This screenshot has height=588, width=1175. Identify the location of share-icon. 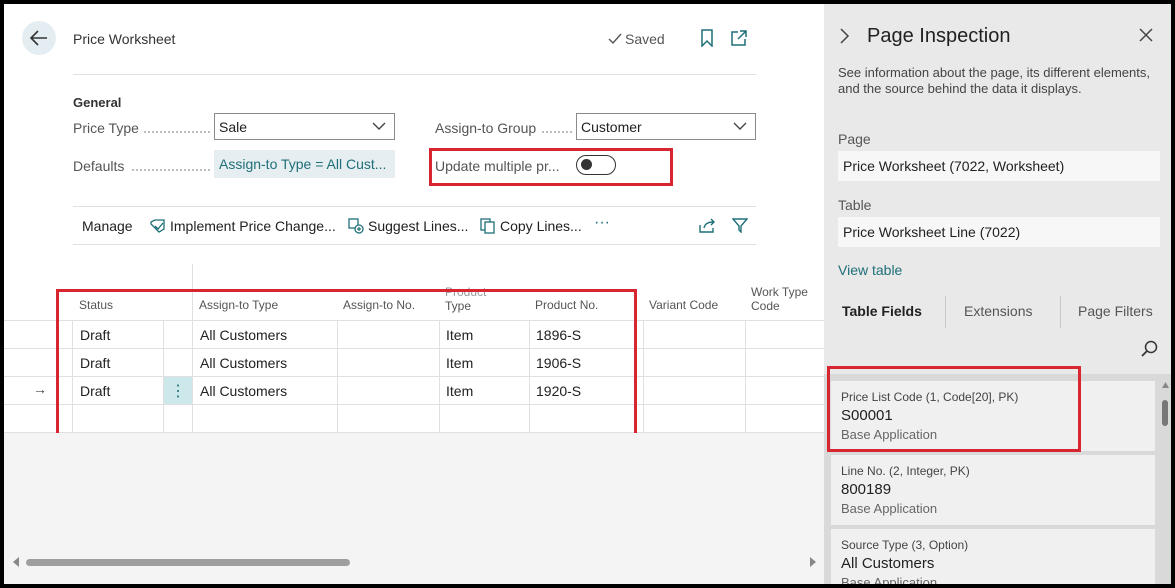
(707, 225).